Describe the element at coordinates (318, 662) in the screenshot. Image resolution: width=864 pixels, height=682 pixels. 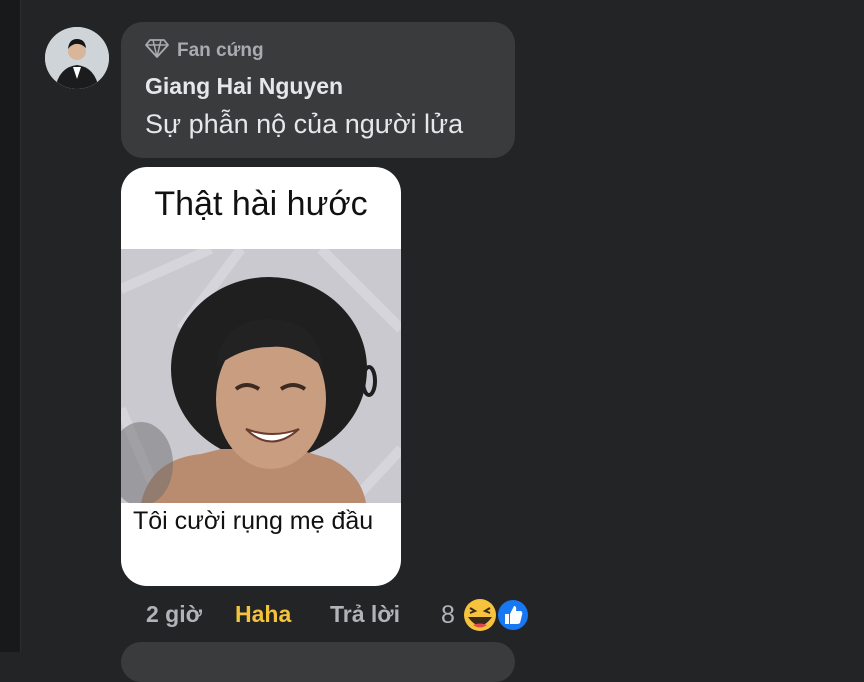
I see `next-comment-bubble` at that location.